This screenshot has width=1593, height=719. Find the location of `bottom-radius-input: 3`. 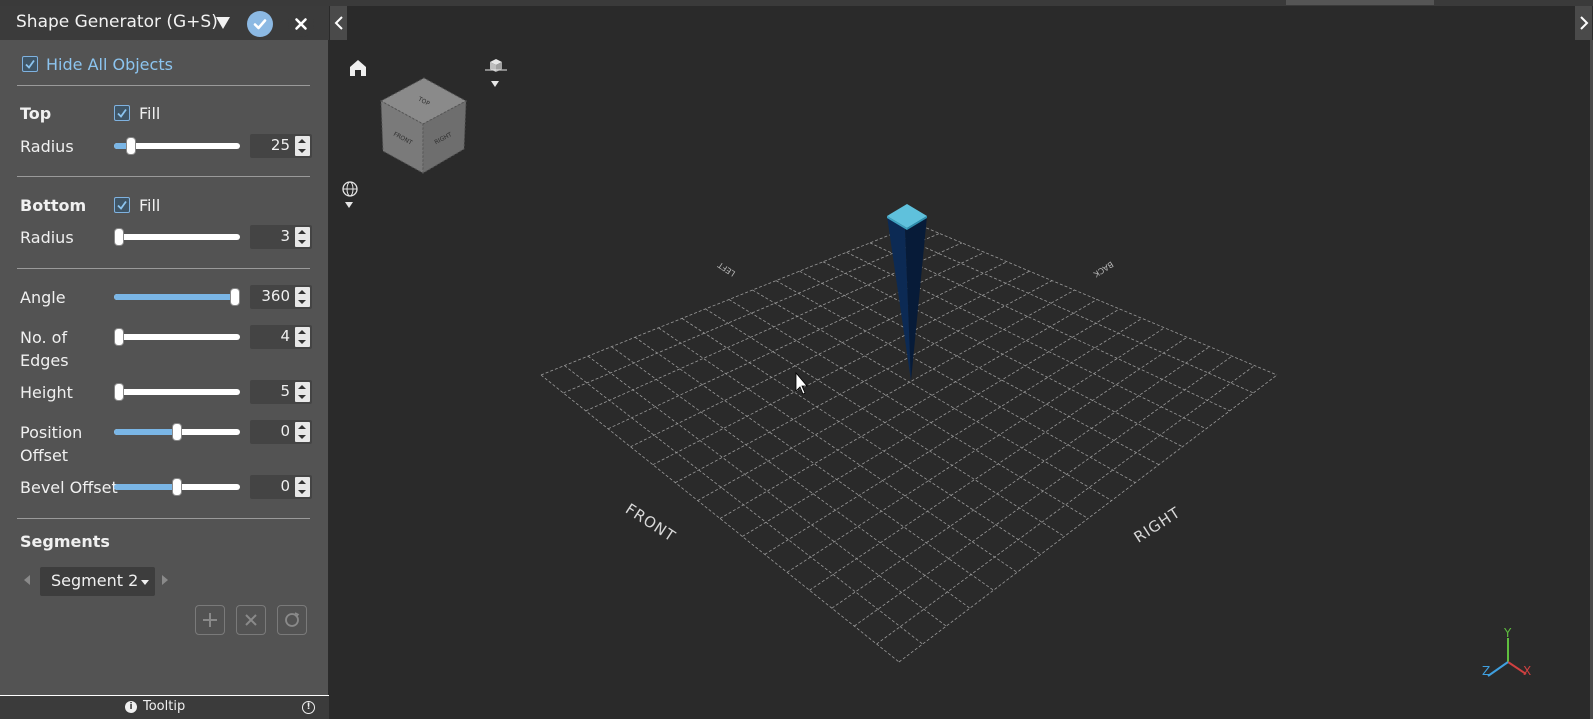

bottom-radius-input: 3 is located at coordinates (281, 237).